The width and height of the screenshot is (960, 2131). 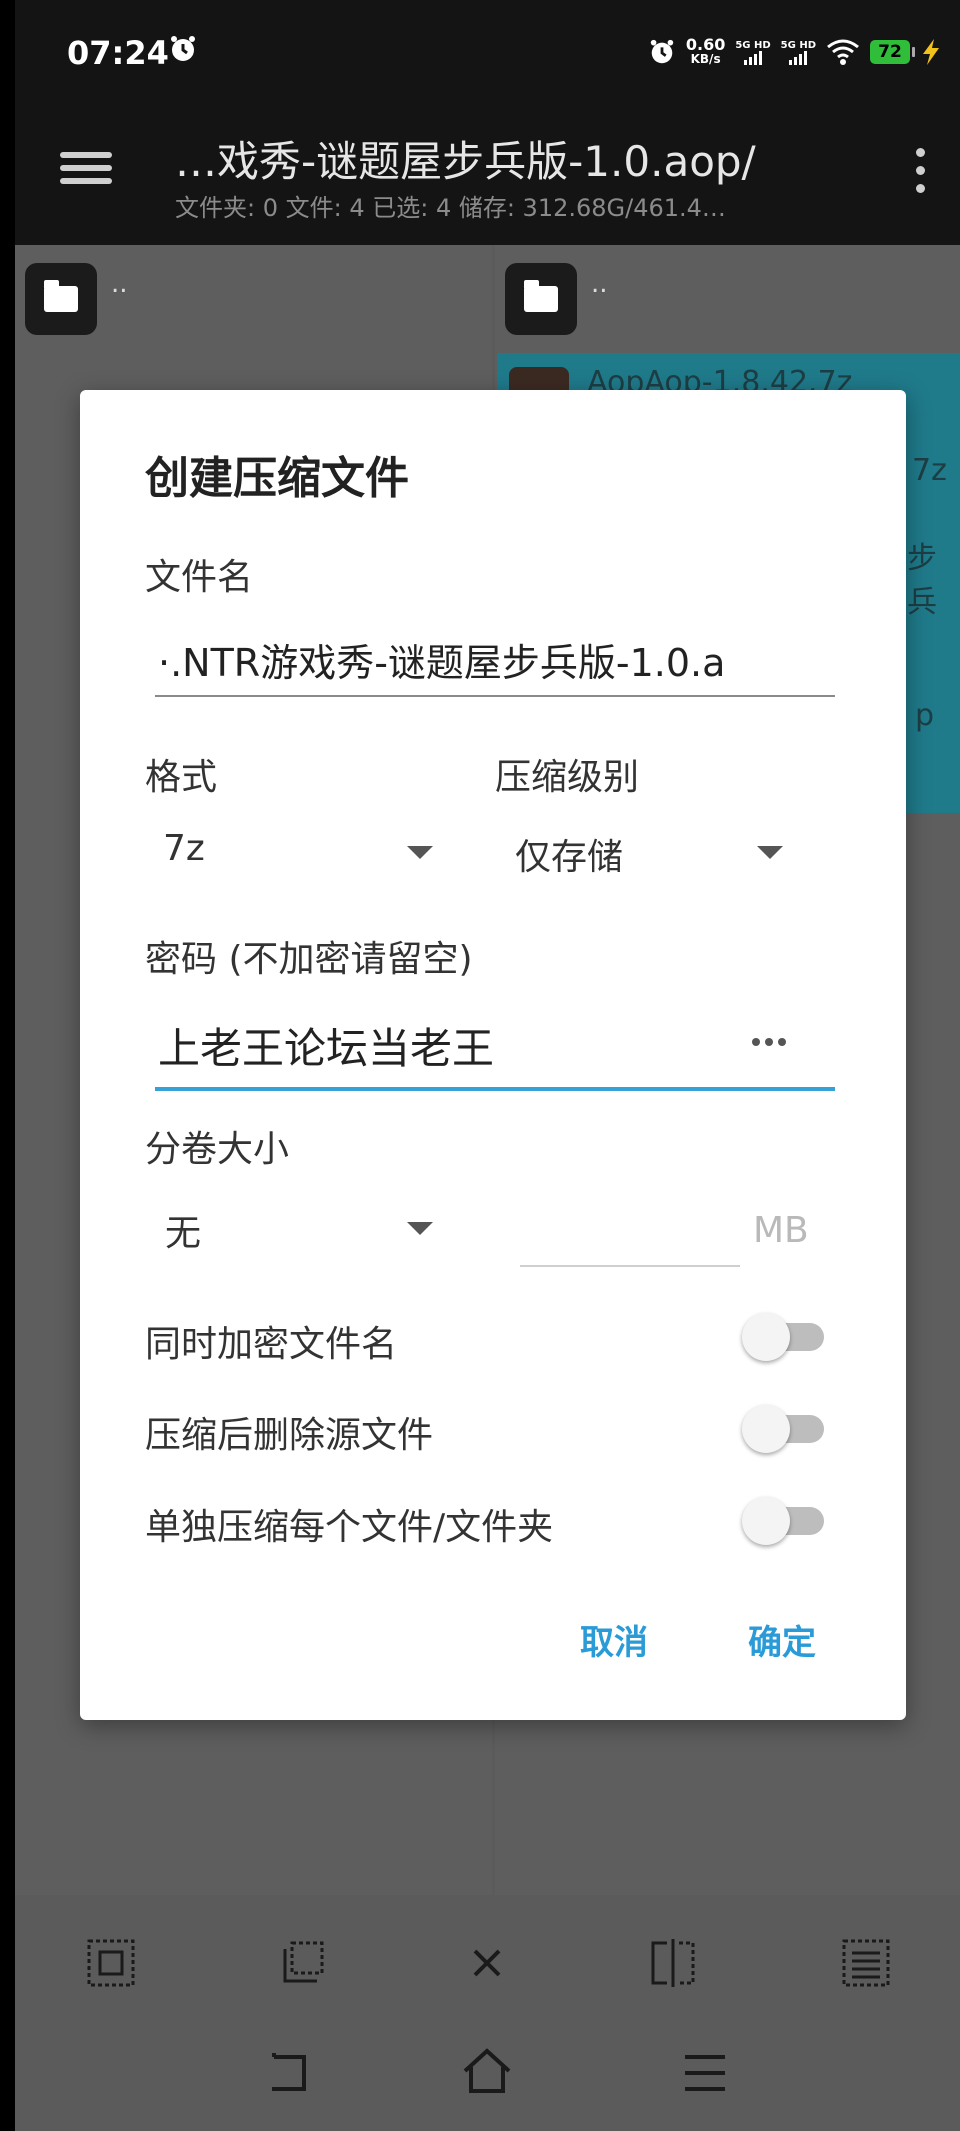 I want to click on network-speed: 0.60 KB/s, so click(x=705, y=52).